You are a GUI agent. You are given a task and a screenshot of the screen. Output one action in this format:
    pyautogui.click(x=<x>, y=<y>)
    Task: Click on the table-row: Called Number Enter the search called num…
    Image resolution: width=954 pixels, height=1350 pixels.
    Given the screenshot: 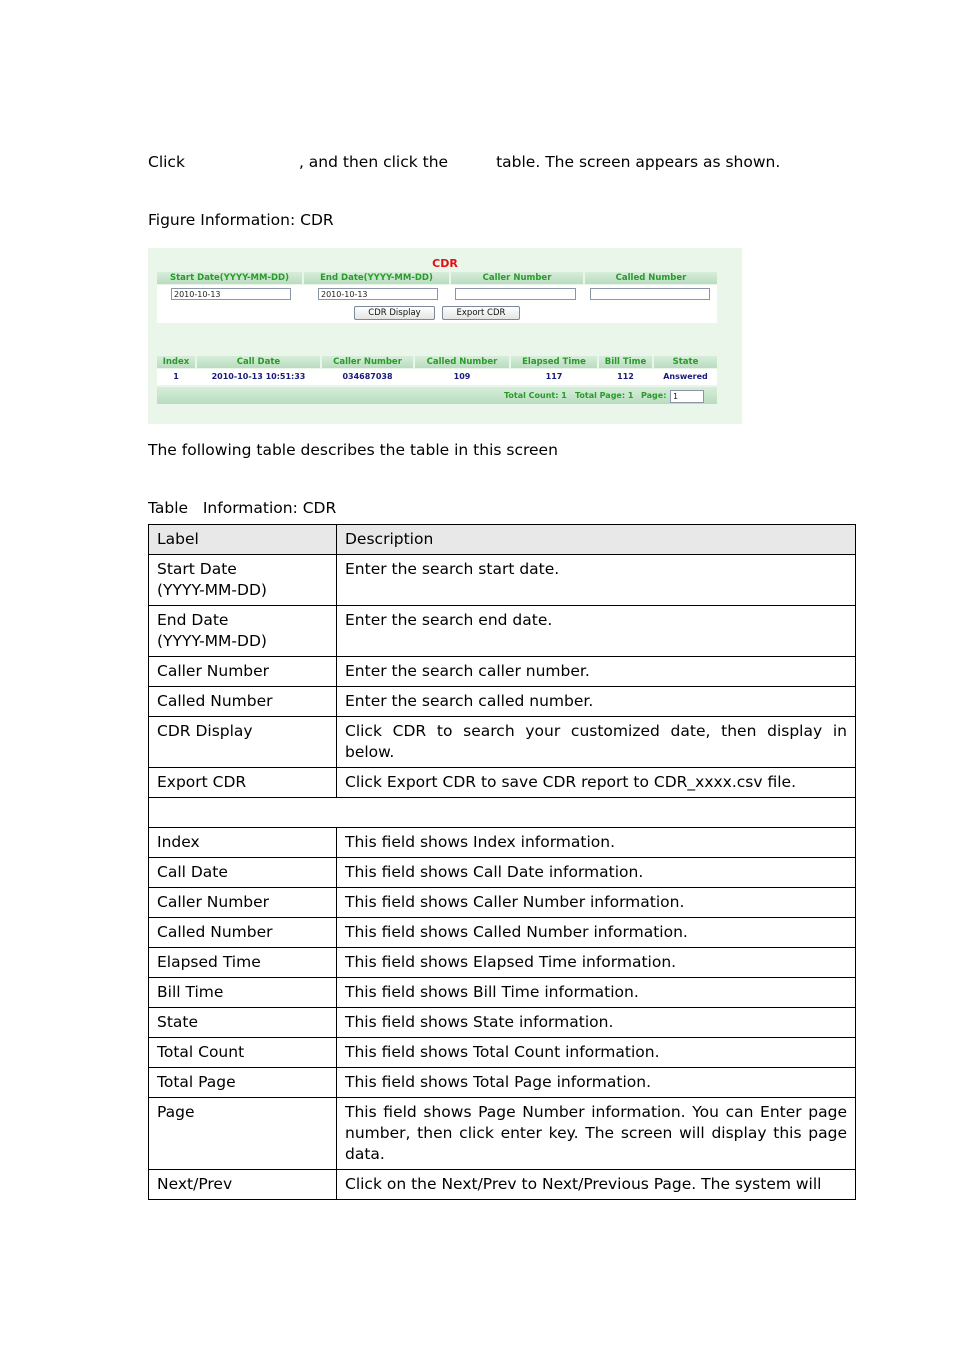 What is the action you would take?
    pyautogui.click(x=502, y=701)
    